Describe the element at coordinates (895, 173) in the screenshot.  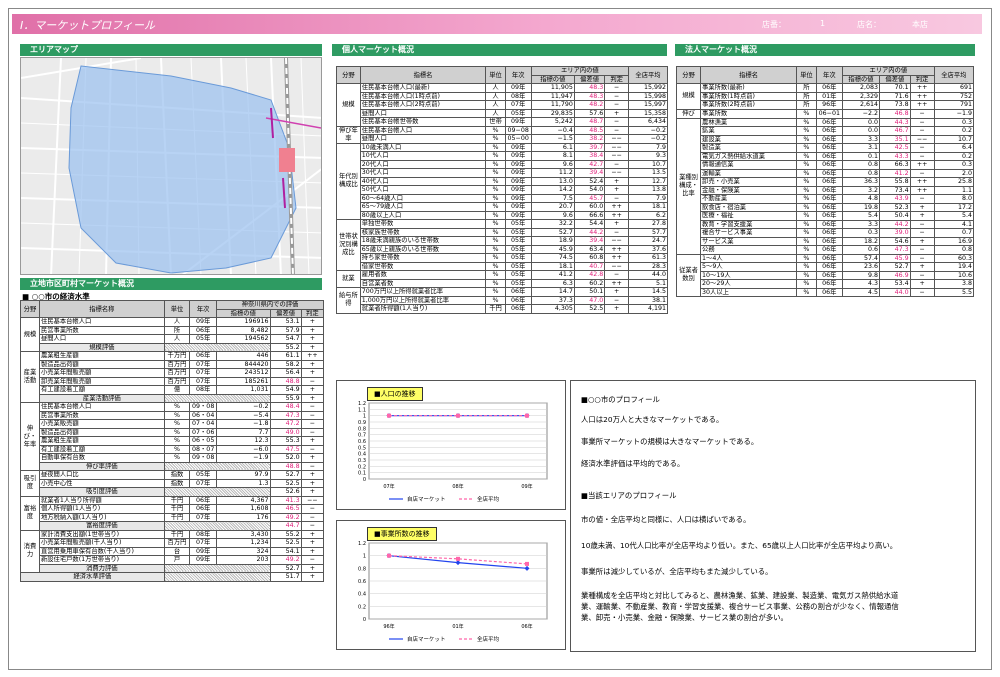
I see `cell: 41.2` at that location.